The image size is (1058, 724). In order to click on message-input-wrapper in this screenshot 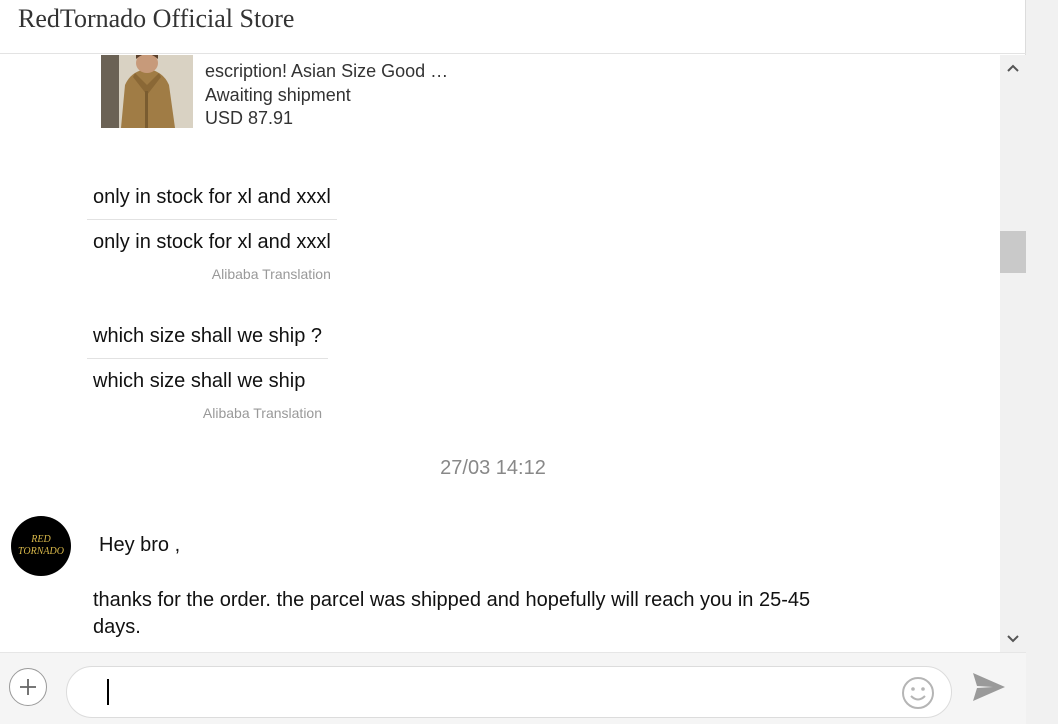, I will do `click(509, 692)`.